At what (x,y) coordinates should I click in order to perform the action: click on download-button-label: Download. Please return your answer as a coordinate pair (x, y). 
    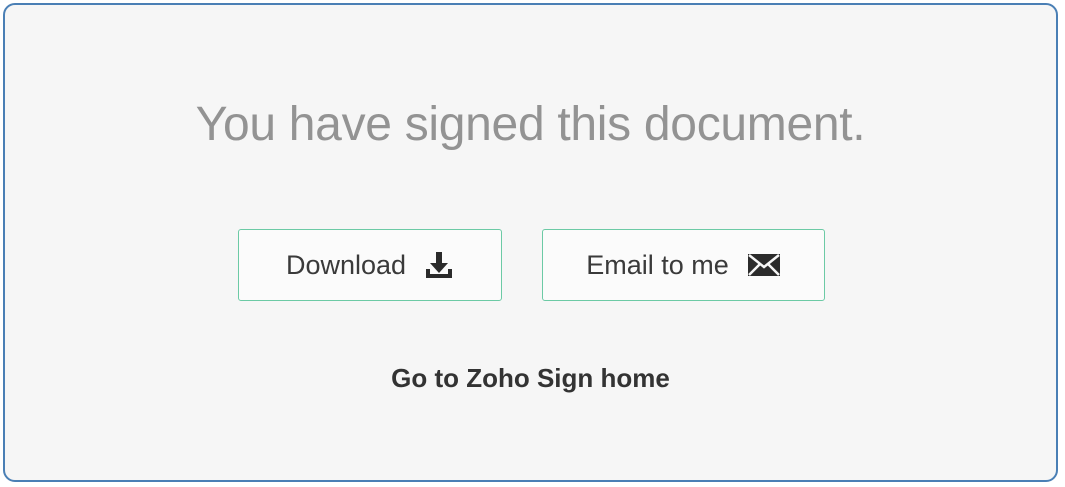
    Looking at the image, I should click on (346, 264).